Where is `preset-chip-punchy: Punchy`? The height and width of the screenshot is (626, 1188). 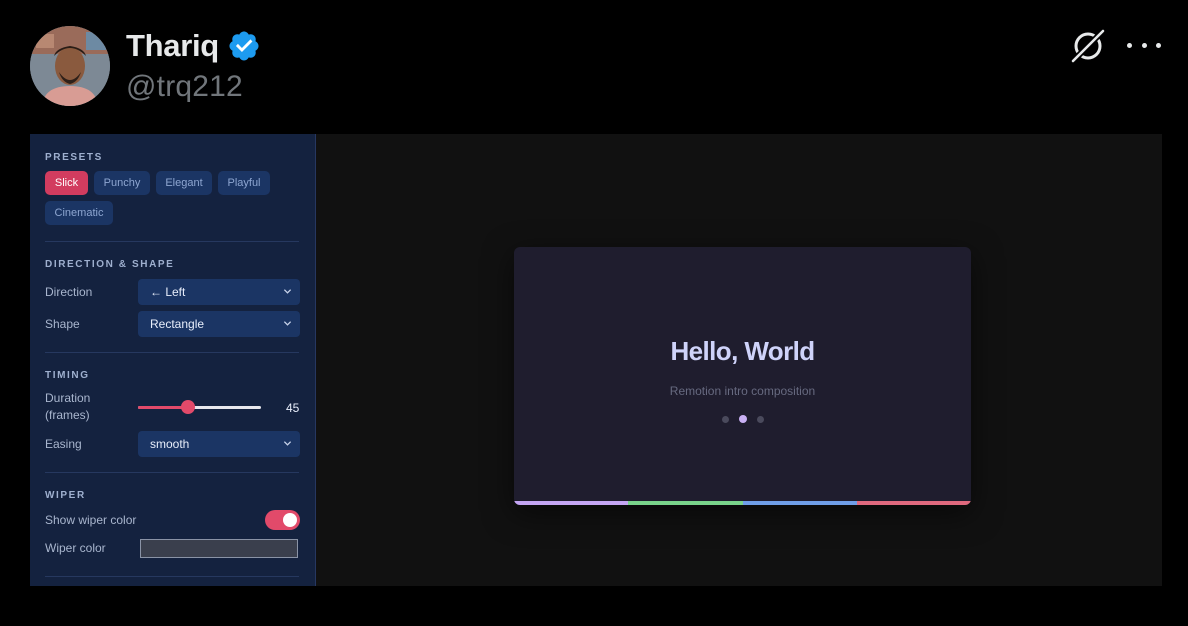
preset-chip-punchy: Punchy is located at coordinates (122, 183).